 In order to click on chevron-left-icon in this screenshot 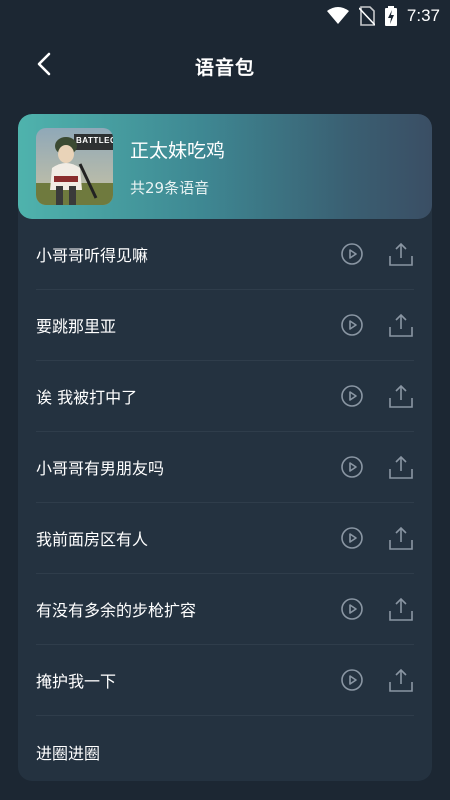, I will do `click(44, 66)`.